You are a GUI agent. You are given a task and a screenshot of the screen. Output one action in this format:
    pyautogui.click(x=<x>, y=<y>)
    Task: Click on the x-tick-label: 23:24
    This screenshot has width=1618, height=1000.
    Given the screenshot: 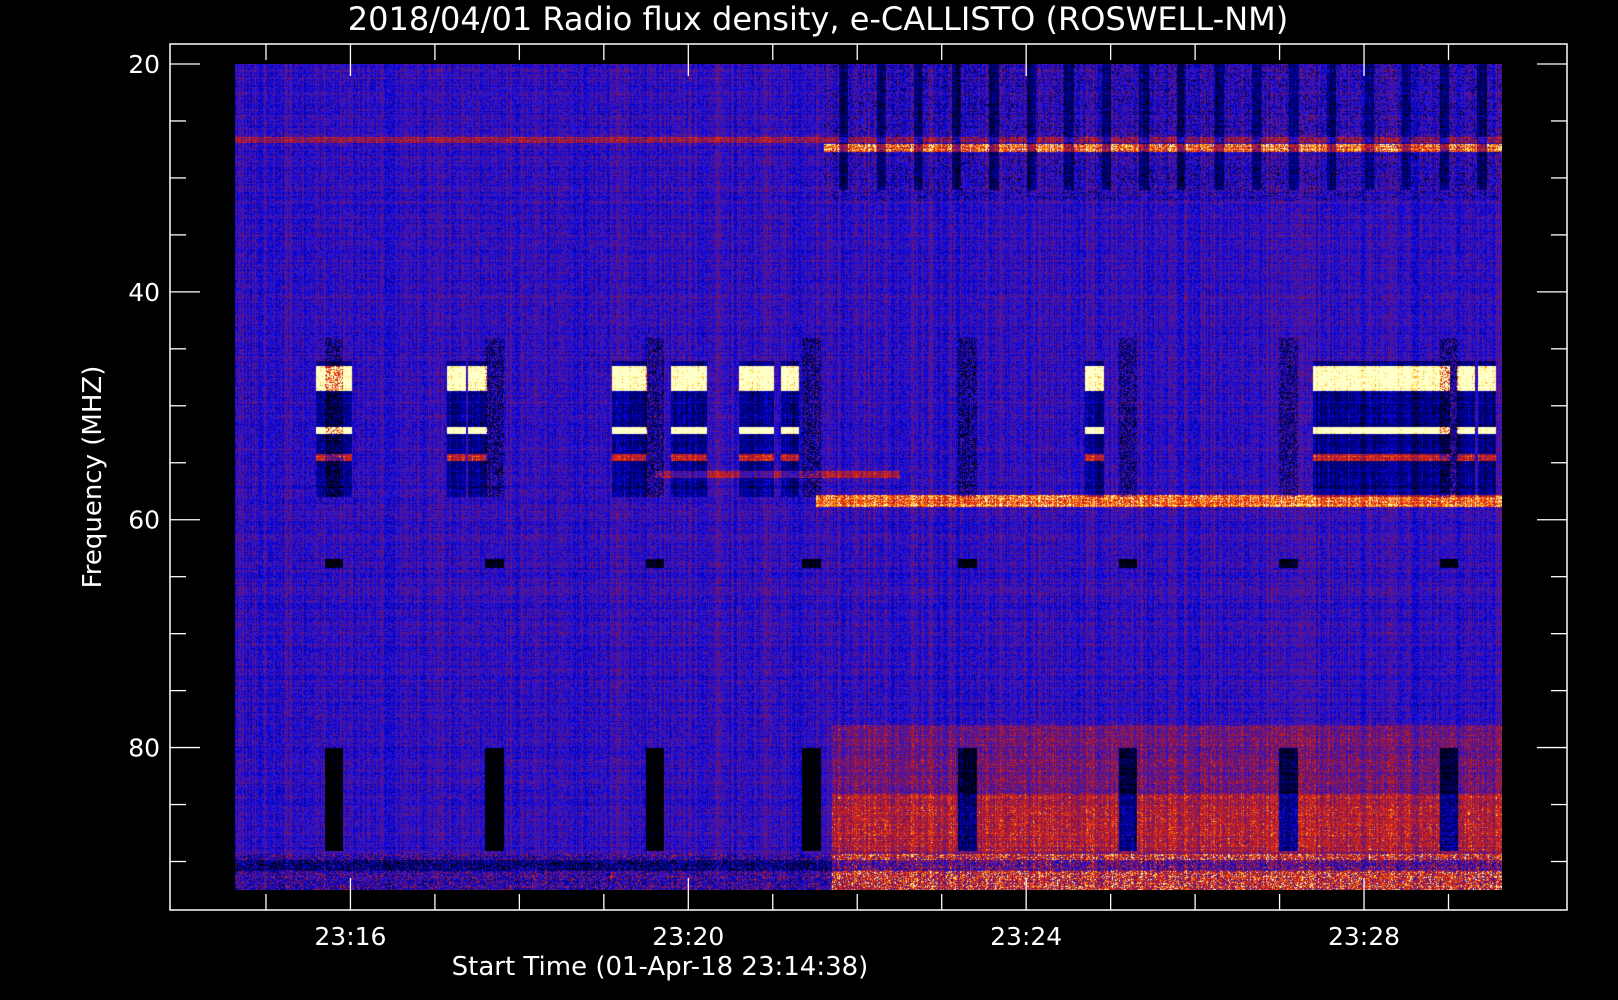 What is the action you would take?
    pyautogui.click(x=1026, y=936)
    